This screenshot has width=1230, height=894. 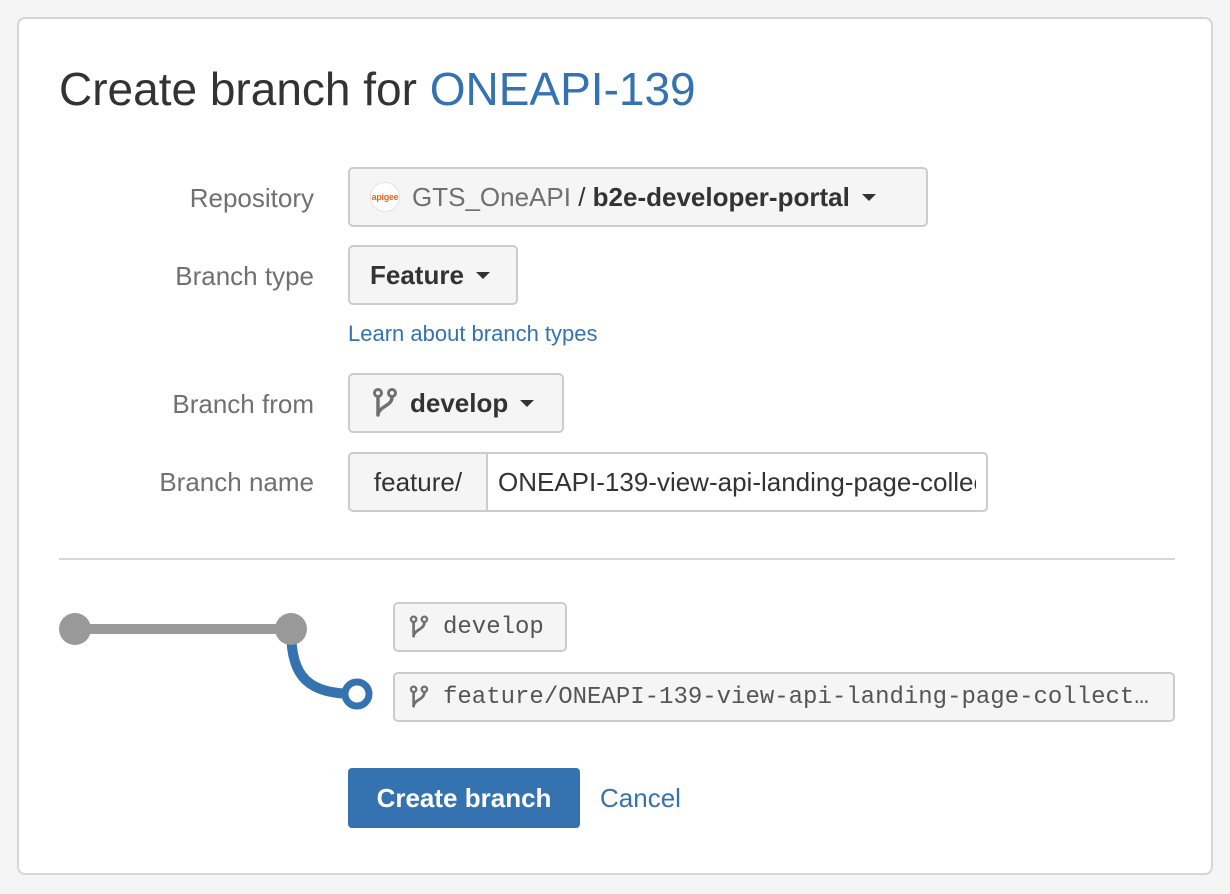 What do you see at coordinates (417, 274) in the screenshot?
I see `branch-type-value: Feature` at bounding box center [417, 274].